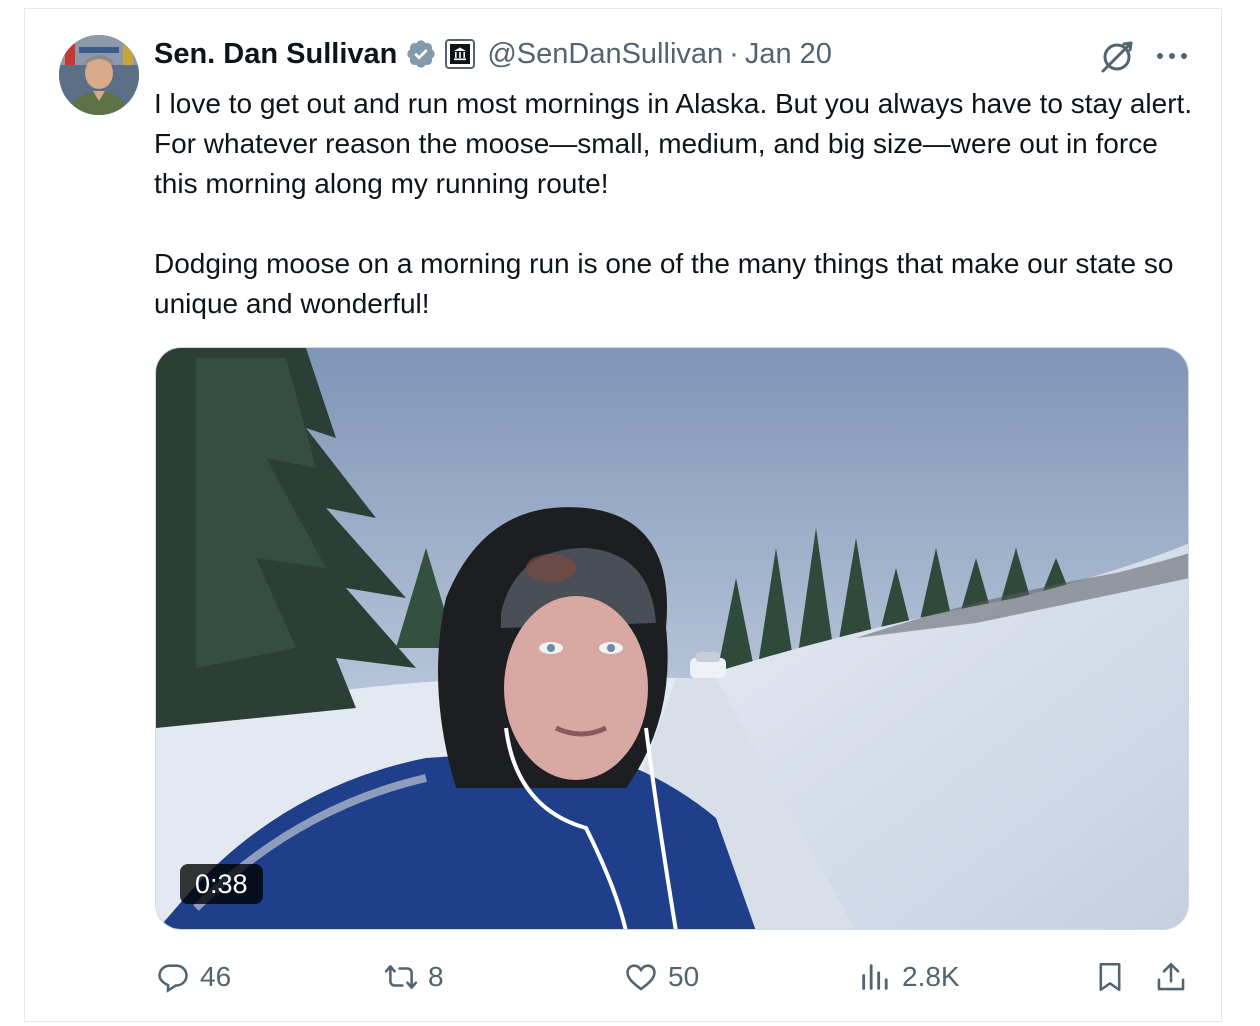  Describe the element at coordinates (931, 976) in the screenshot. I see `views-count: 2.8K` at that location.